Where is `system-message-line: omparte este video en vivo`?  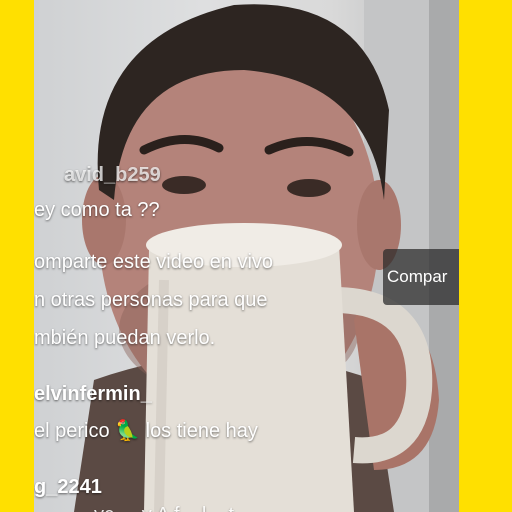 system-message-line: omparte este video en vivo is located at coordinates (154, 262).